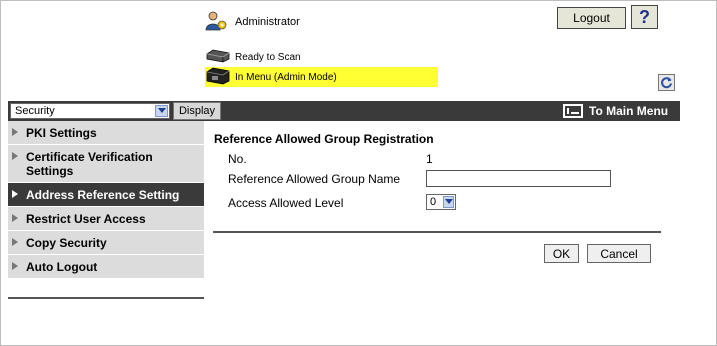 The height and width of the screenshot is (346, 717). Describe the element at coordinates (61, 133) in the screenshot. I see `sidebar-item-label: PKI Settings` at that location.